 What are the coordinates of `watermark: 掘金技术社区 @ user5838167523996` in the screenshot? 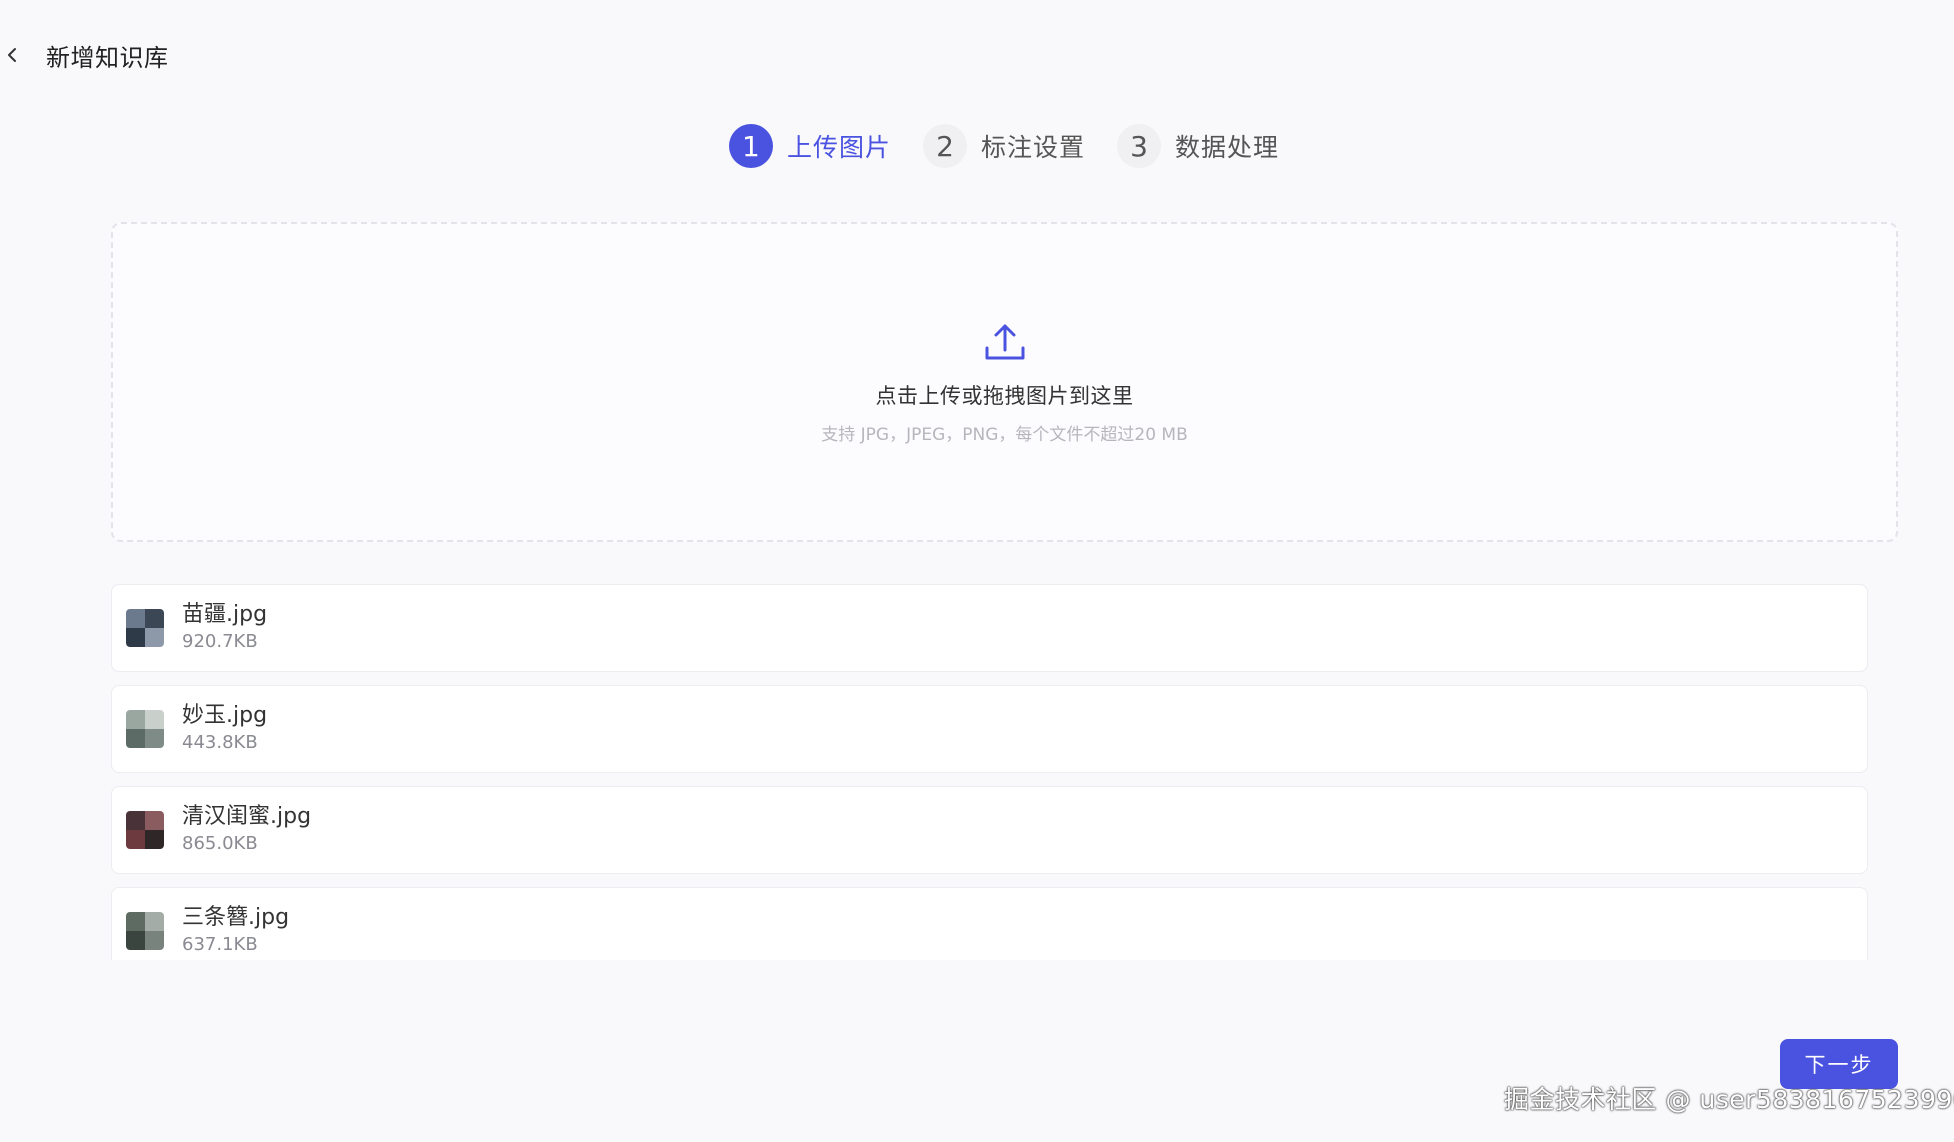 It's located at (1729, 1099).